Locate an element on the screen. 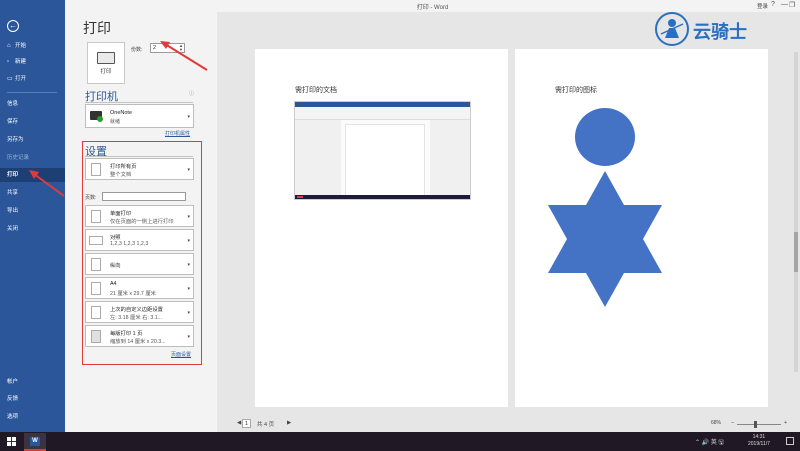 Image resolution: width=800 pixels, height=451 pixels. screenshot-task-indicator is located at coordinates (300, 197).